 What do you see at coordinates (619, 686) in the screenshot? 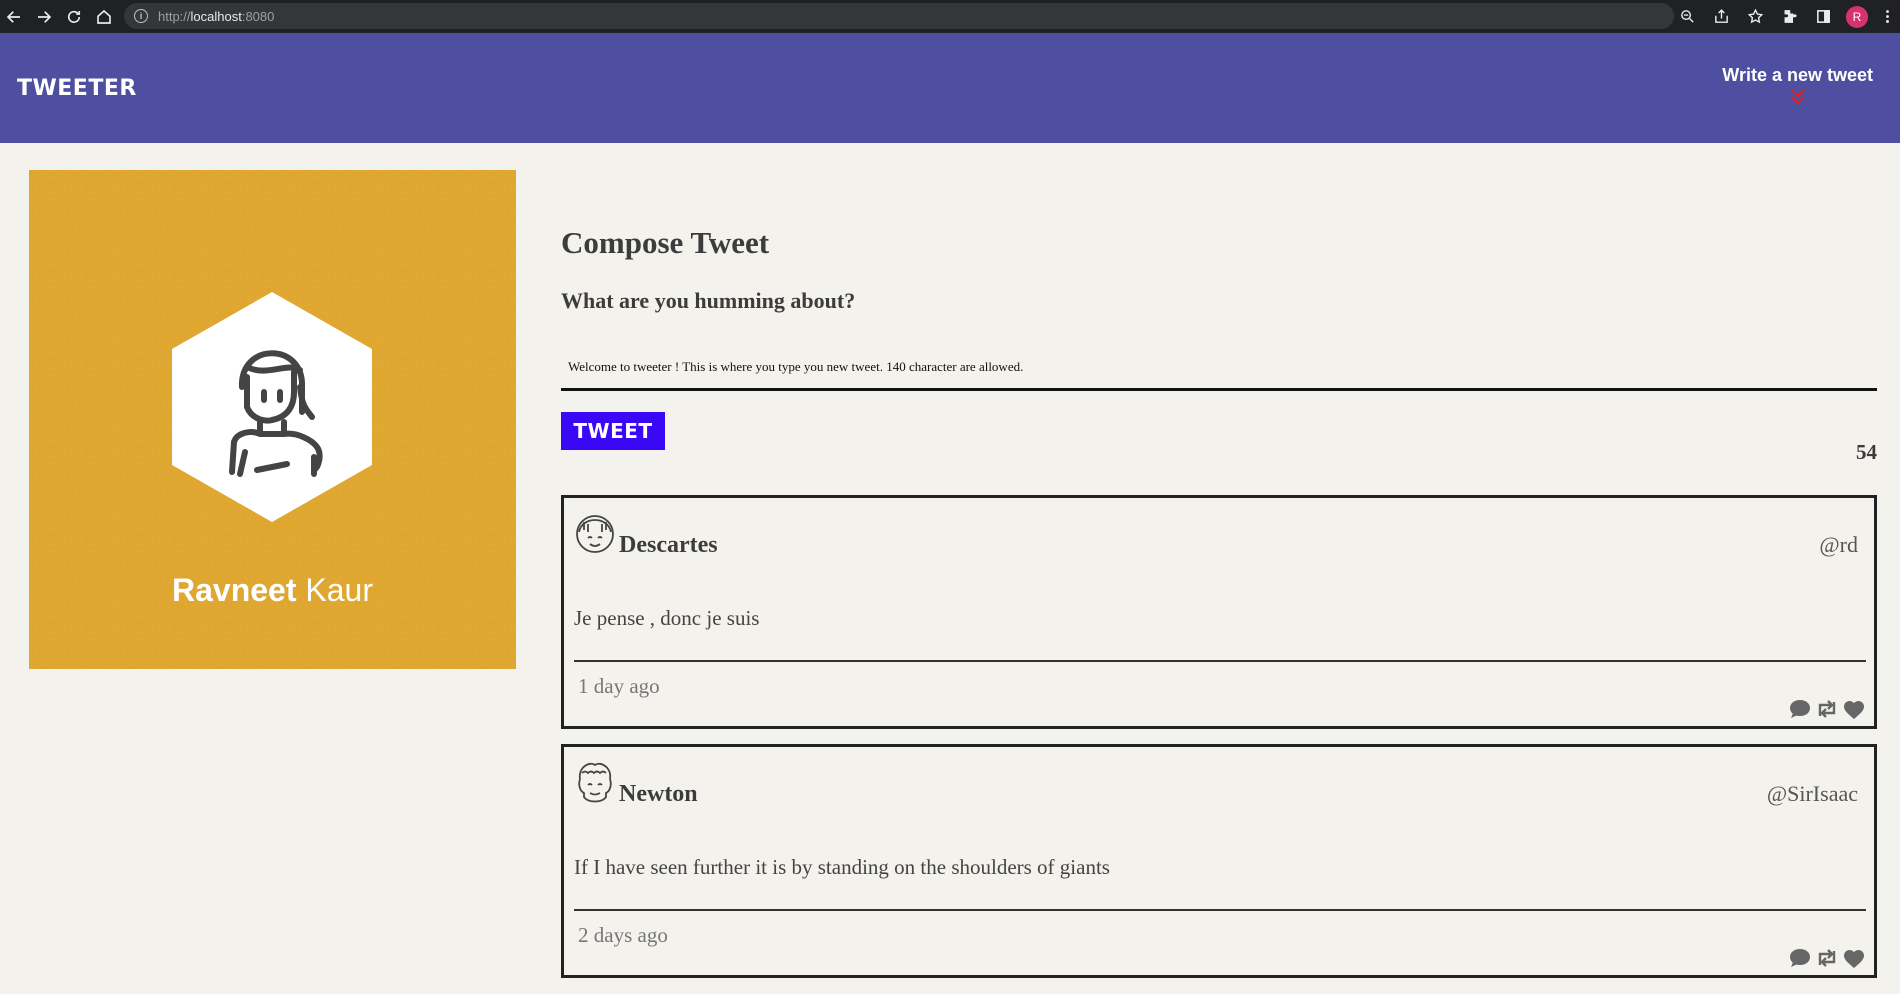
I see `tweet-timestamp: 1 day ago` at bounding box center [619, 686].